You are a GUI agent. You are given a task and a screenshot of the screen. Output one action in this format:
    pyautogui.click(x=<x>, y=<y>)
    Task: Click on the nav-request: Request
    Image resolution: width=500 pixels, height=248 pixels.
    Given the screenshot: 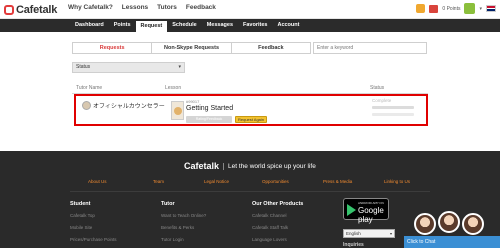 What is the action you would take?
    pyautogui.click(x=151, y=25)
    